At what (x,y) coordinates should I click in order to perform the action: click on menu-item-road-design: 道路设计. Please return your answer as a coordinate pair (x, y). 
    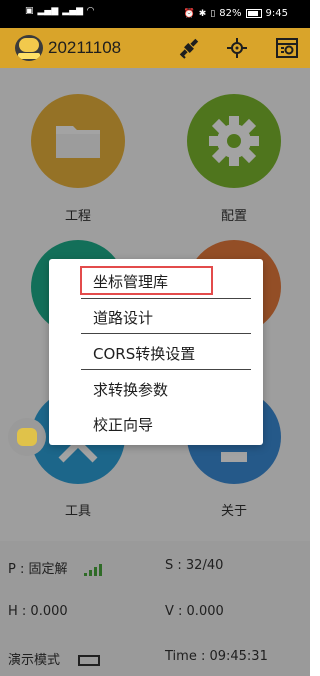
    Looking at the image, I should click on (156, 316).